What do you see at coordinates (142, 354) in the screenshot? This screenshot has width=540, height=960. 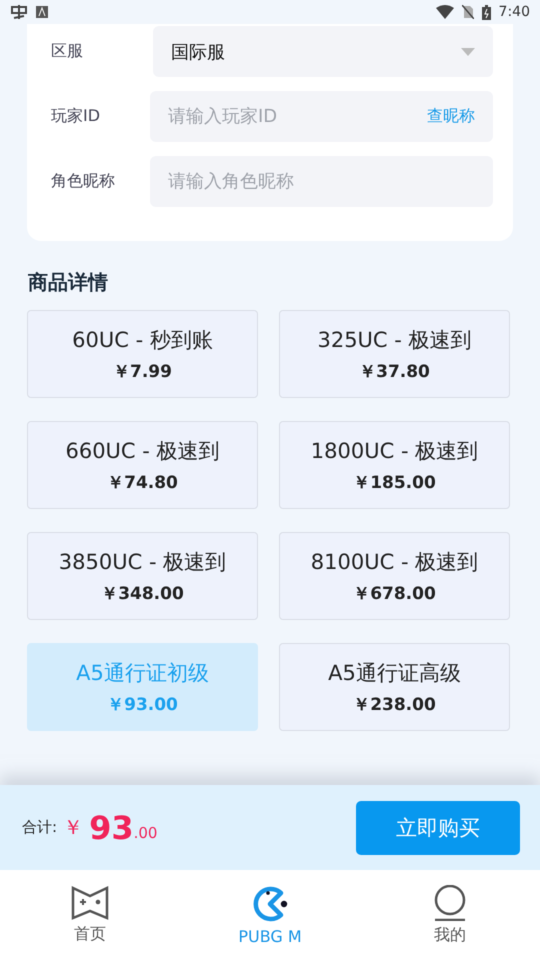 I see `product-option: 60UC - 秒到账 ￥7.99` at bounding box center [142, 354].